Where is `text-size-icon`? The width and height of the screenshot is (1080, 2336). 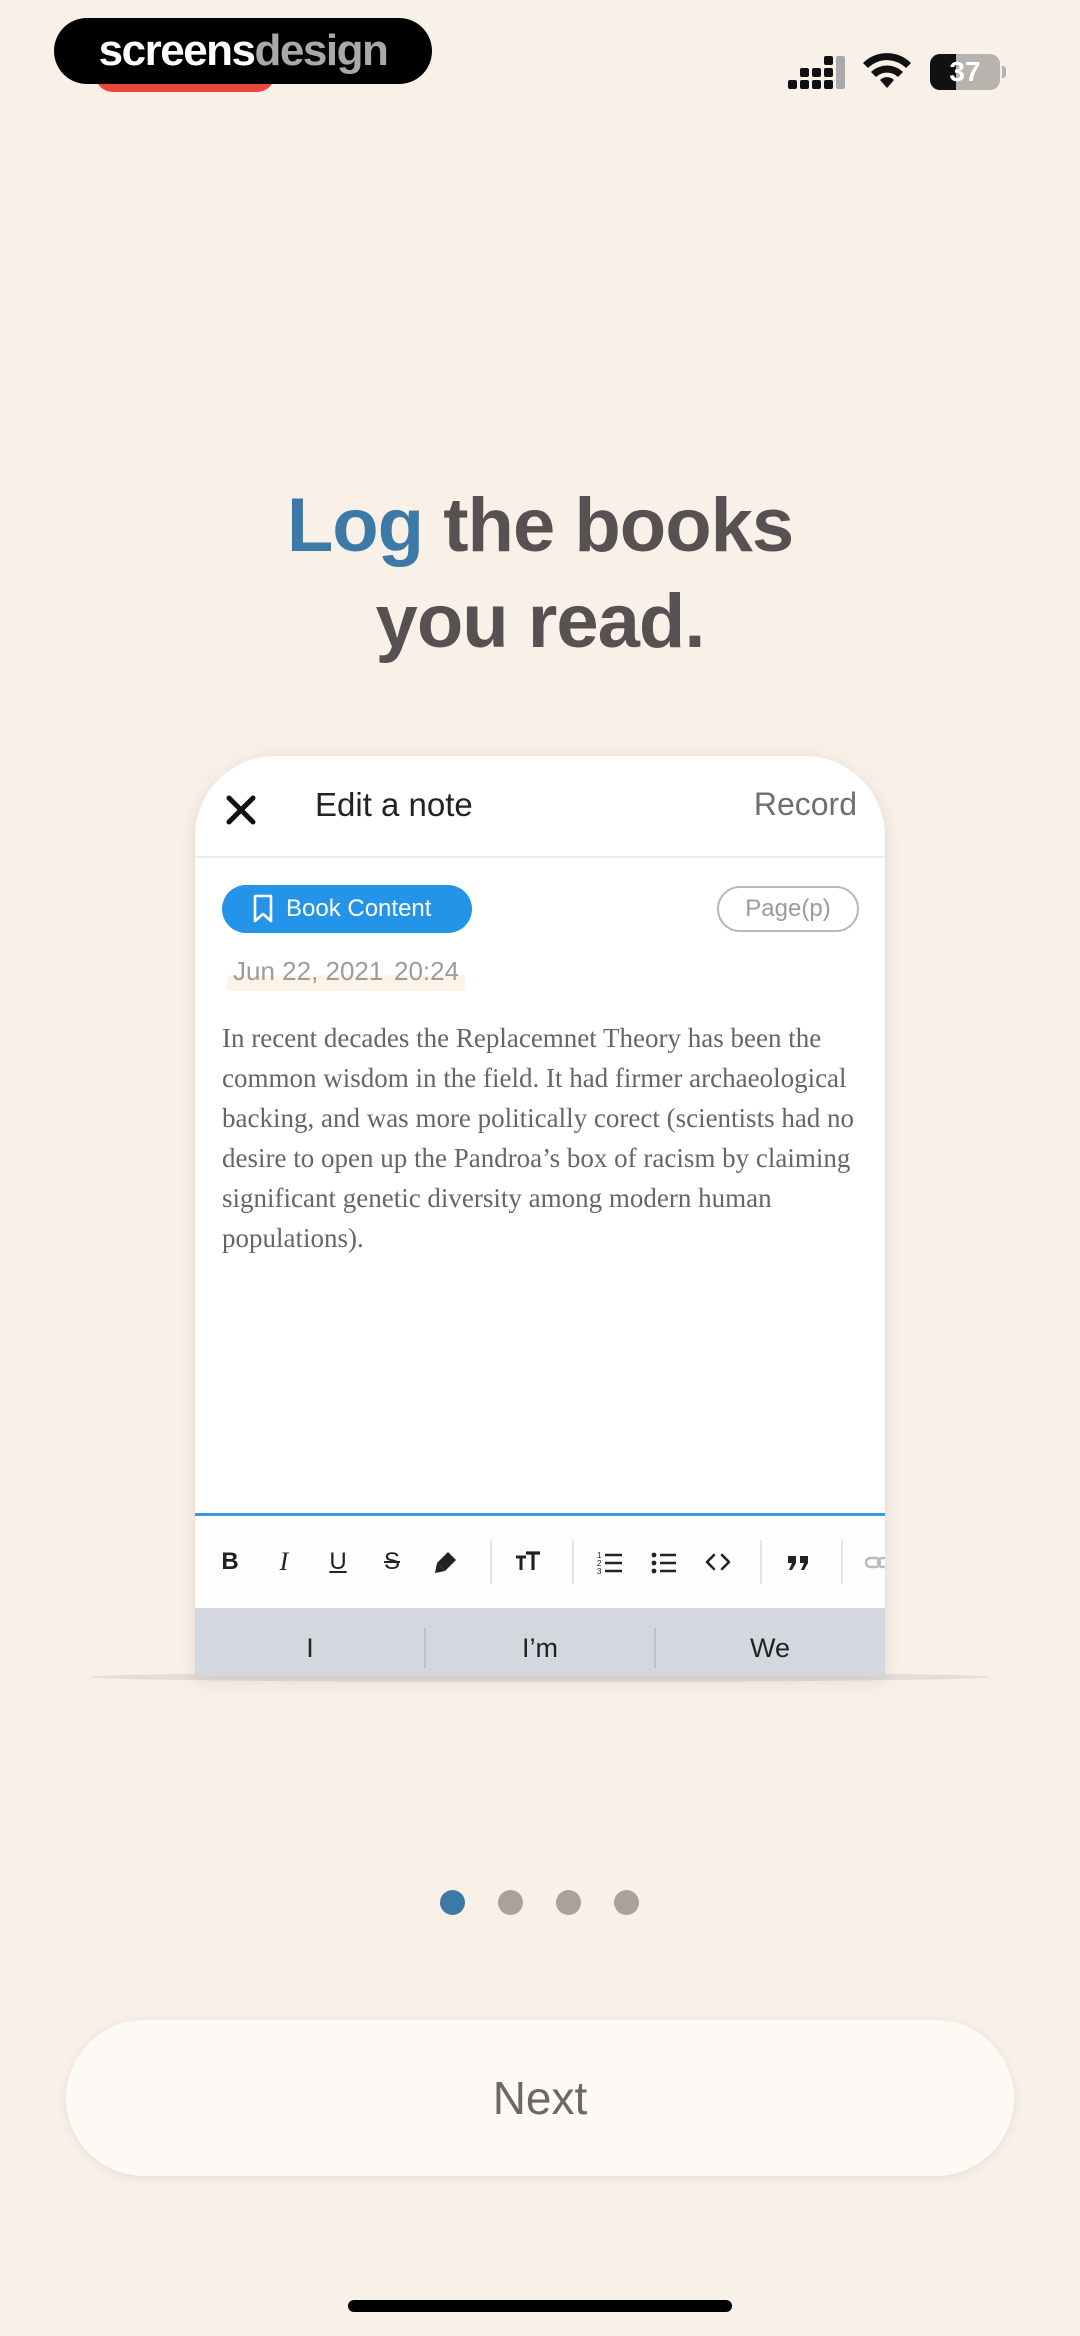
text-size-icon is located at coordinates (528, 1560).